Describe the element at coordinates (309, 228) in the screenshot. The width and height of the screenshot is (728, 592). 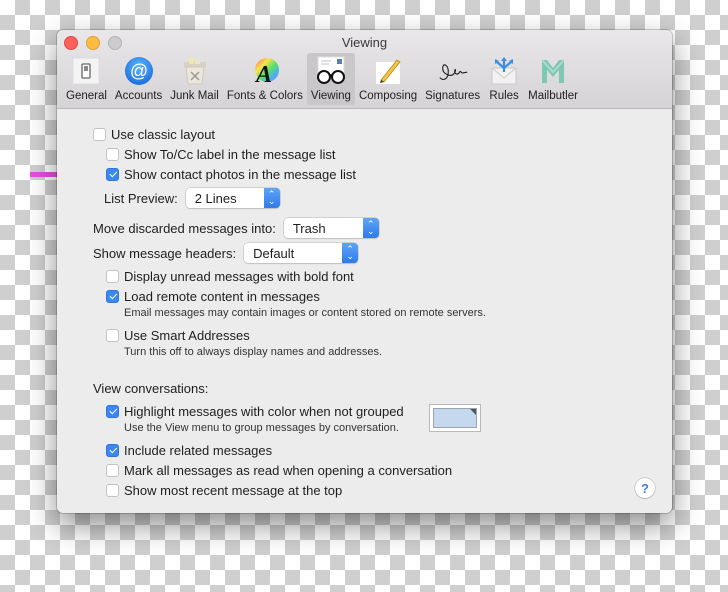
I see `select-value: Trash` at that location.